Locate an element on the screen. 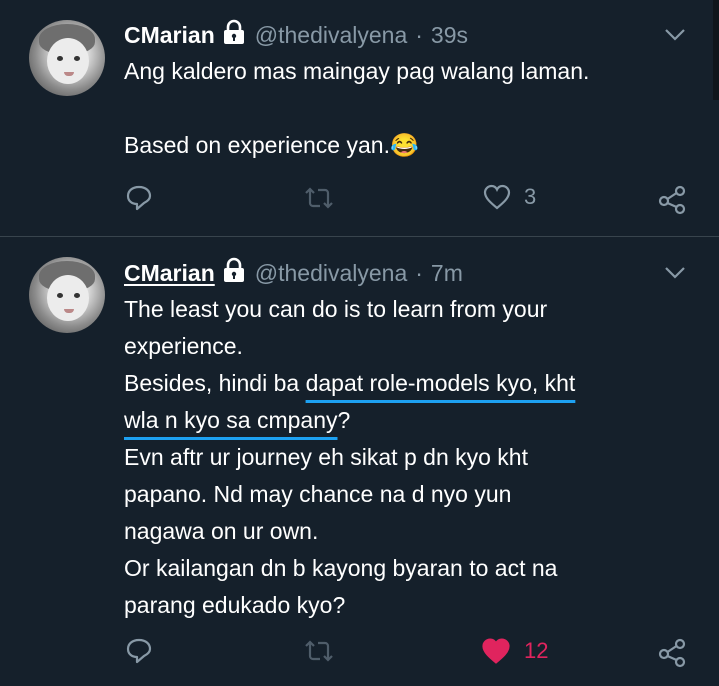  highlighted-text: wla n kyo sa cmpany is located at coordinates (231, 420).